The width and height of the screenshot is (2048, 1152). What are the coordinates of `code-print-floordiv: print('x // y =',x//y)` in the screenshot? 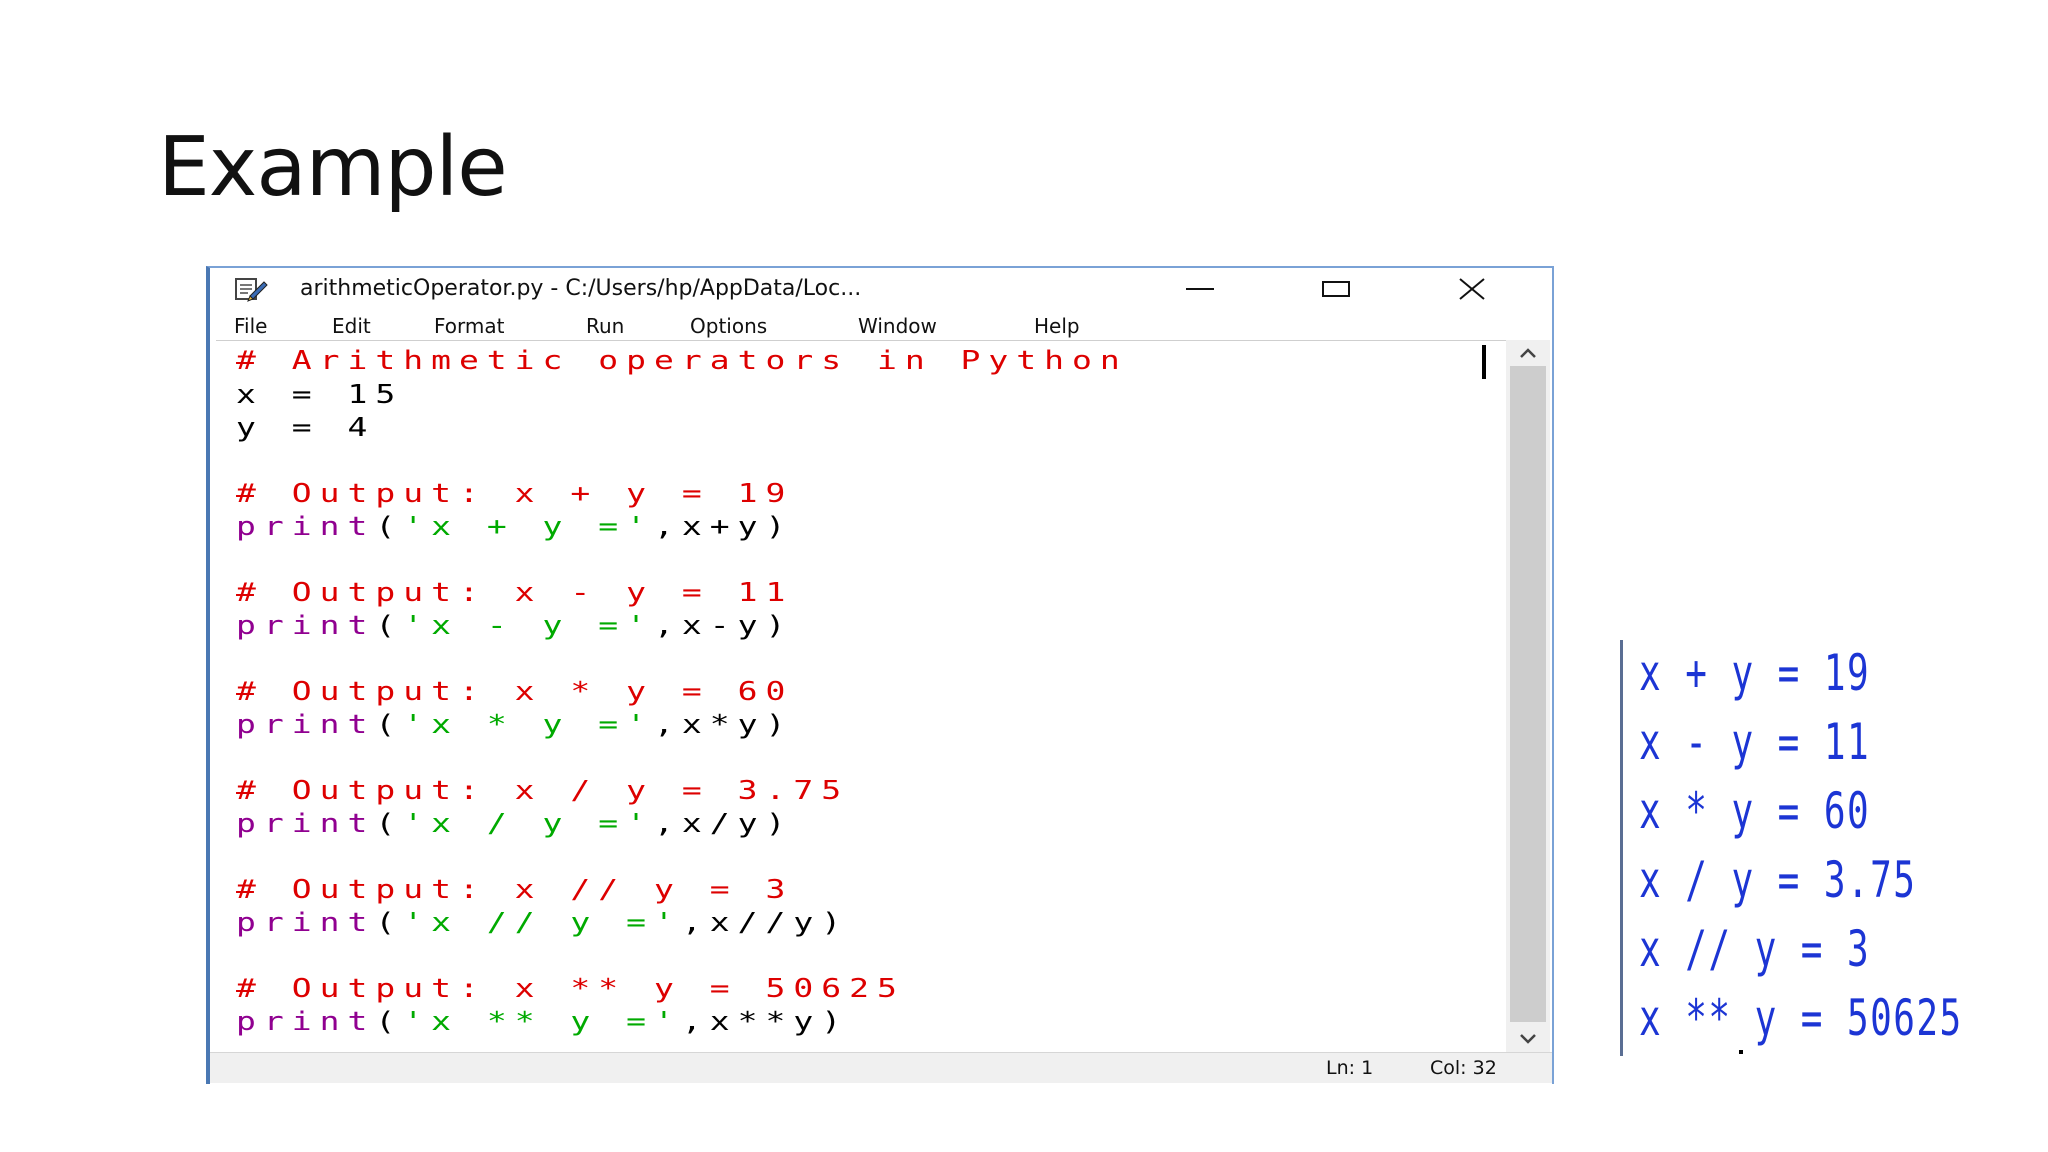 It's located at (542, 922).